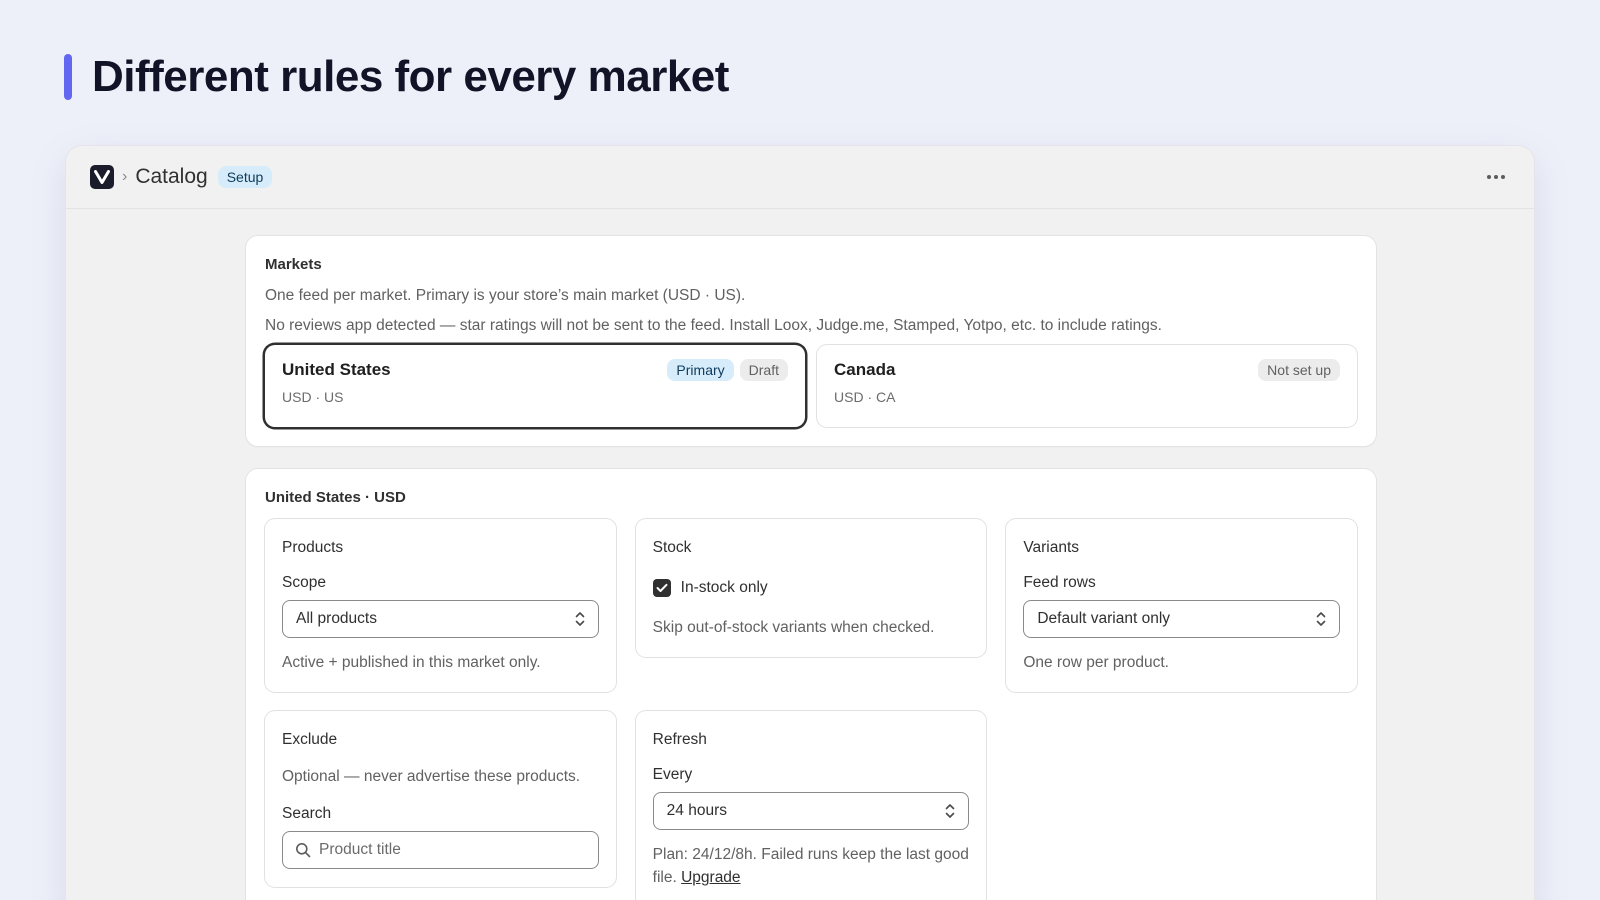 Image resolution: width=1600 pixels, height=900 pixels. Describe the element at coordinates (440, 619) in the screenshot. I see `scope-select: All products` at that location.